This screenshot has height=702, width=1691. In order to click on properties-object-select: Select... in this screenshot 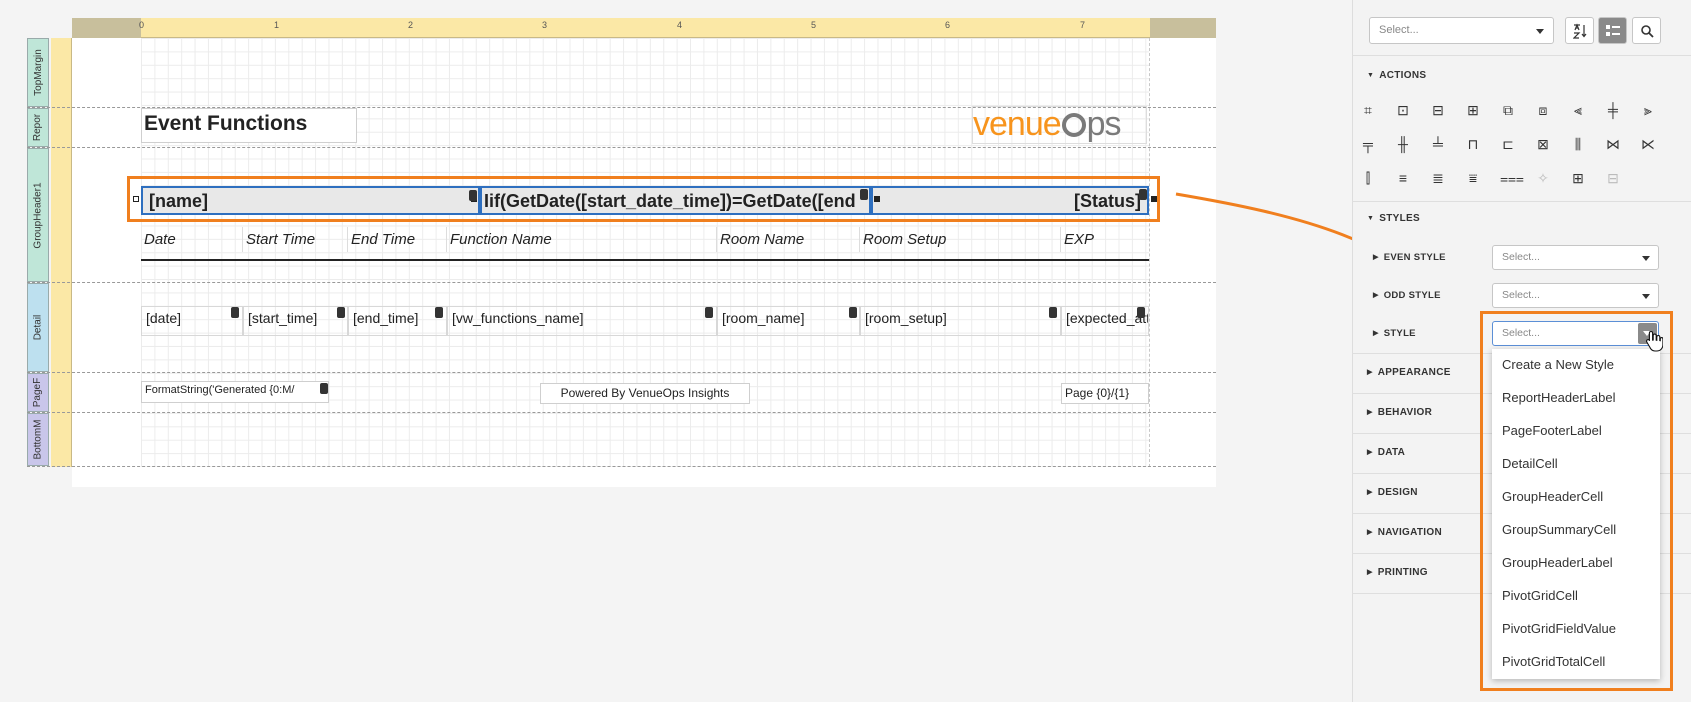, I will do `click(1461, 30)`.